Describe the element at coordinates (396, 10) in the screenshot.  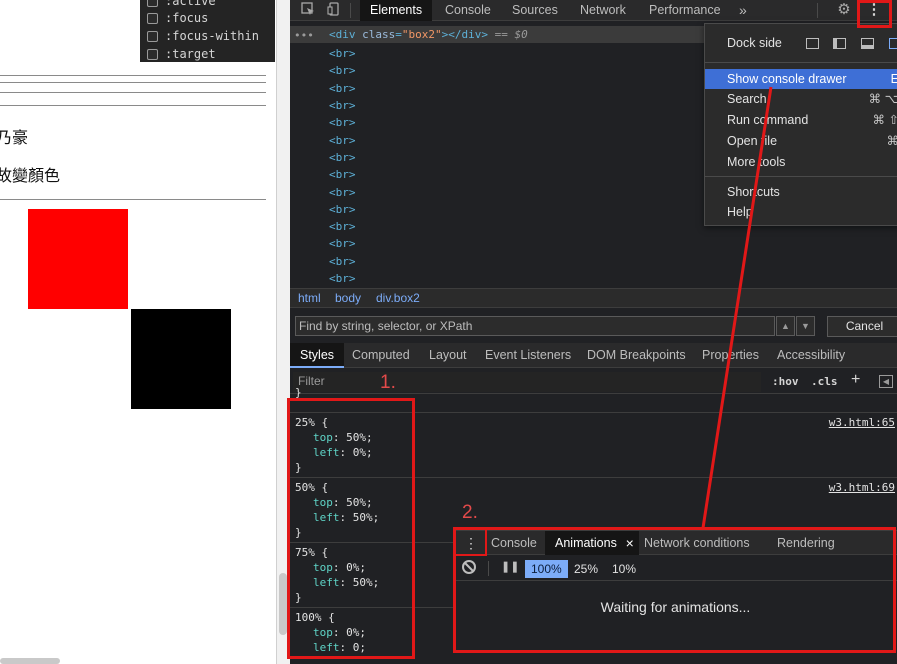
I see `tab-elements: Elements` at that location.